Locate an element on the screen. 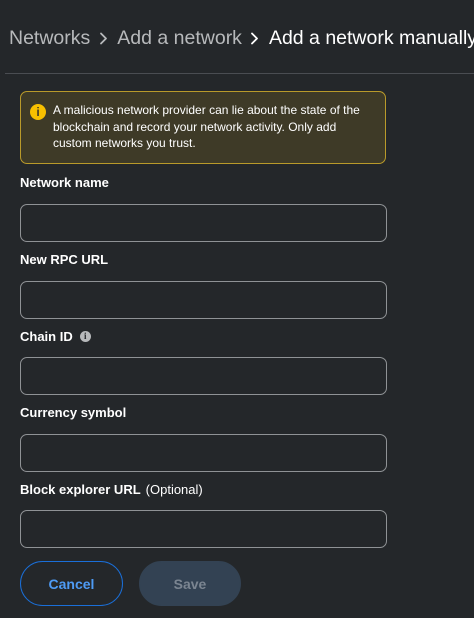  currency-symbol-label: Currency symbol is located at coordinates (73, 412).